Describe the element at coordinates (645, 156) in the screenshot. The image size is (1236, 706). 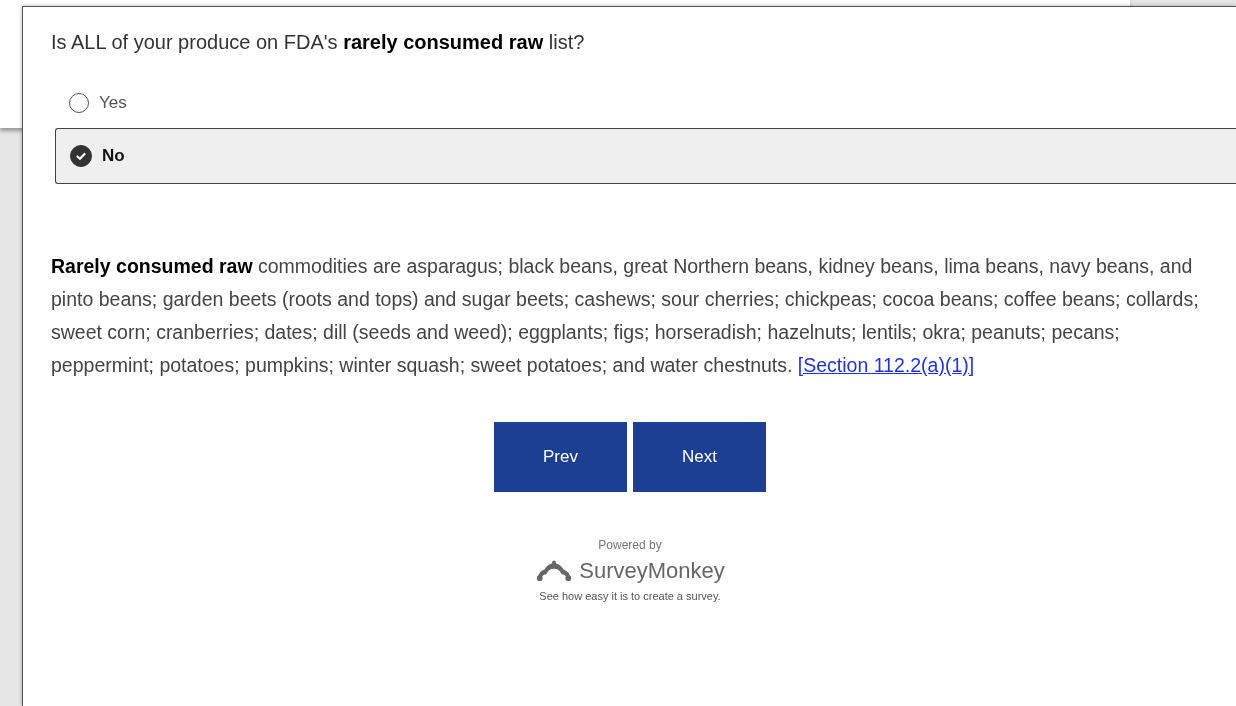
I see `selected-option-row: No` at that location.